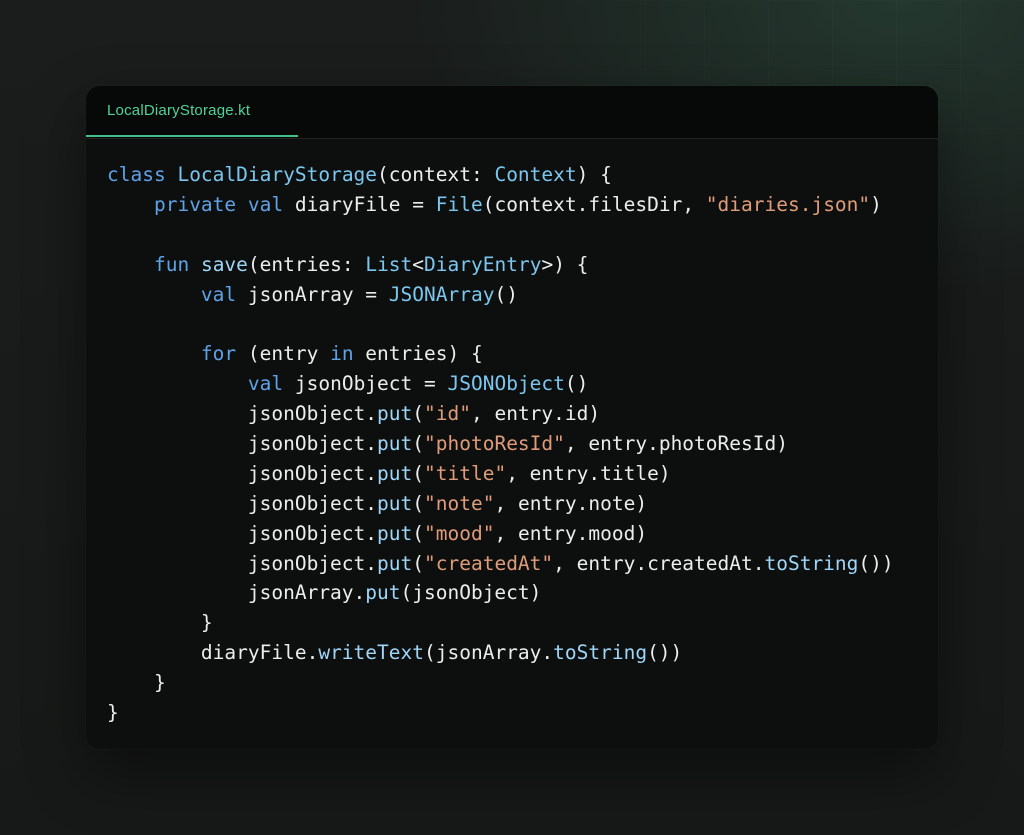 The height and width of the screenshot is (835, 1024). Describe the element at coordinates (389, 264) in the screenshot. I see `code-type: List` at that location.